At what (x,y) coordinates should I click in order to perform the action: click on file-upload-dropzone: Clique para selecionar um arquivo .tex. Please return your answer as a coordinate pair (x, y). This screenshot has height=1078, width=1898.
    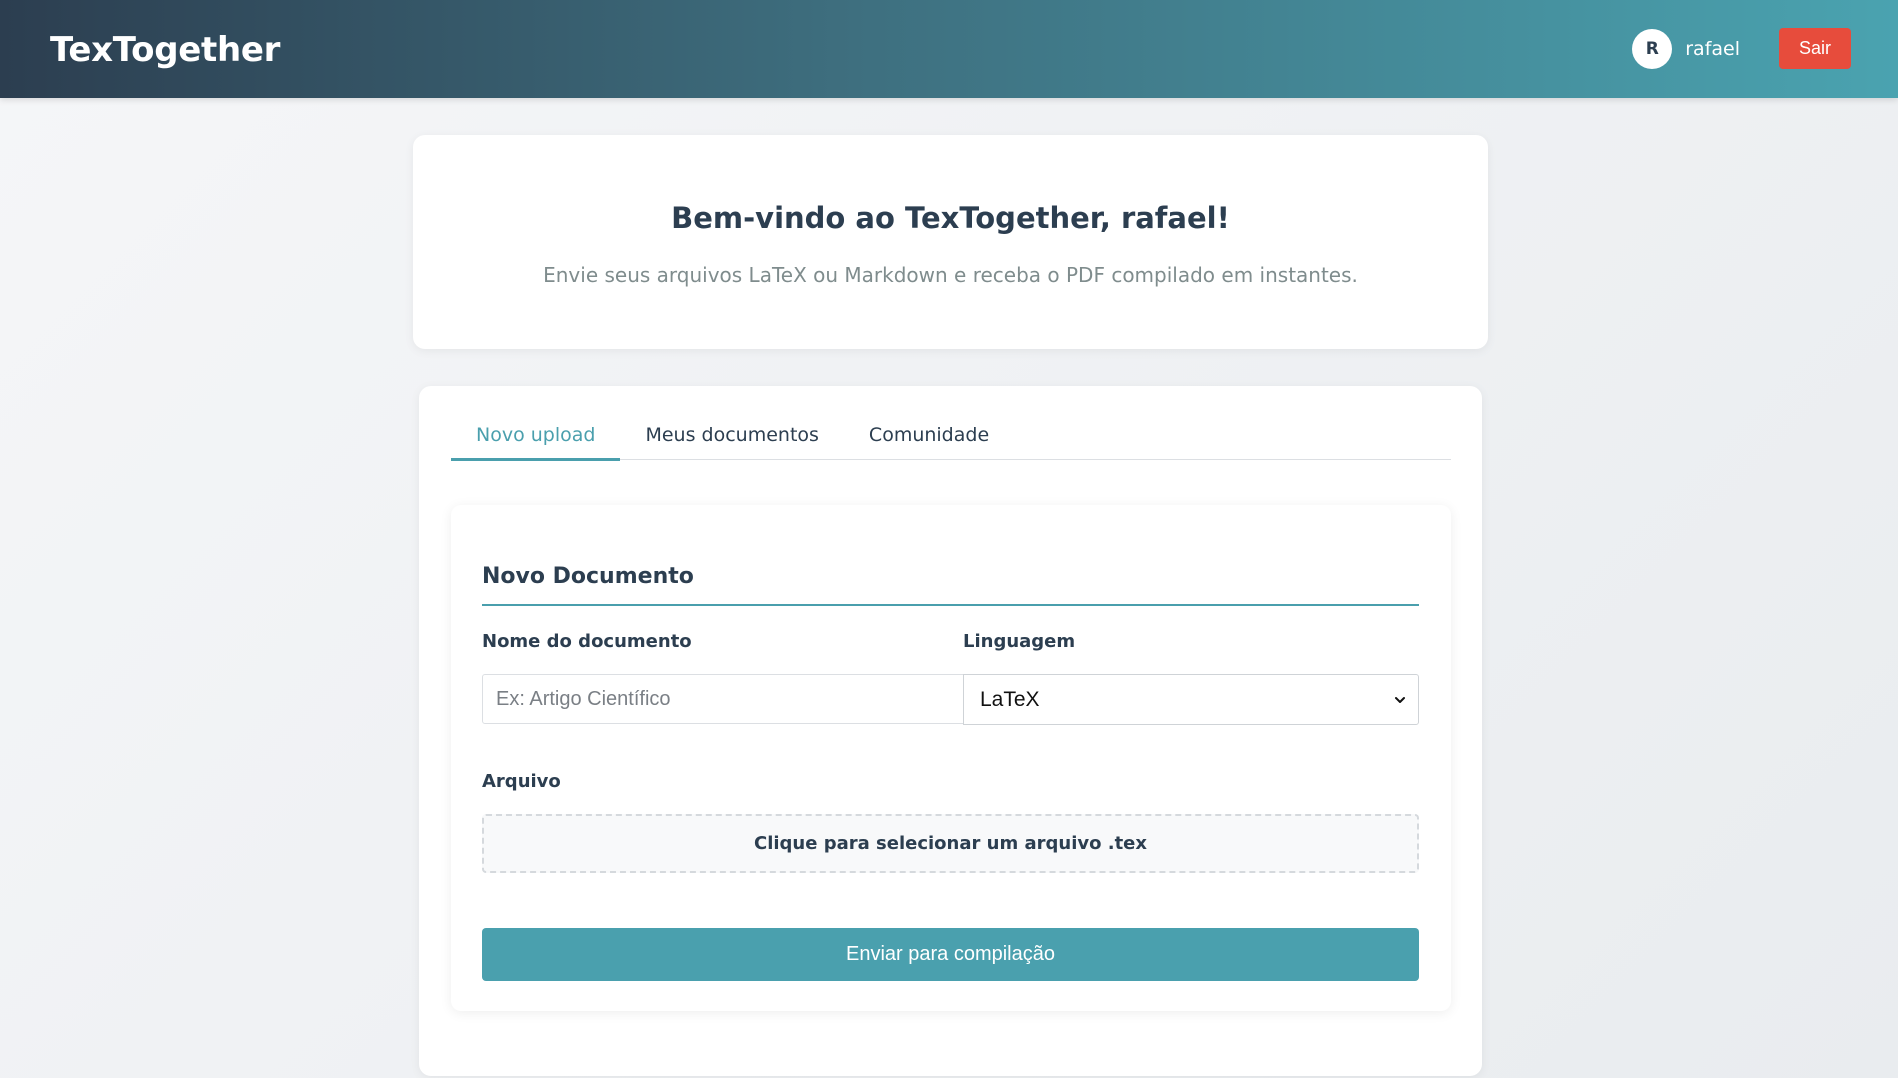
    Looking at the image, I should click on (950, 843).